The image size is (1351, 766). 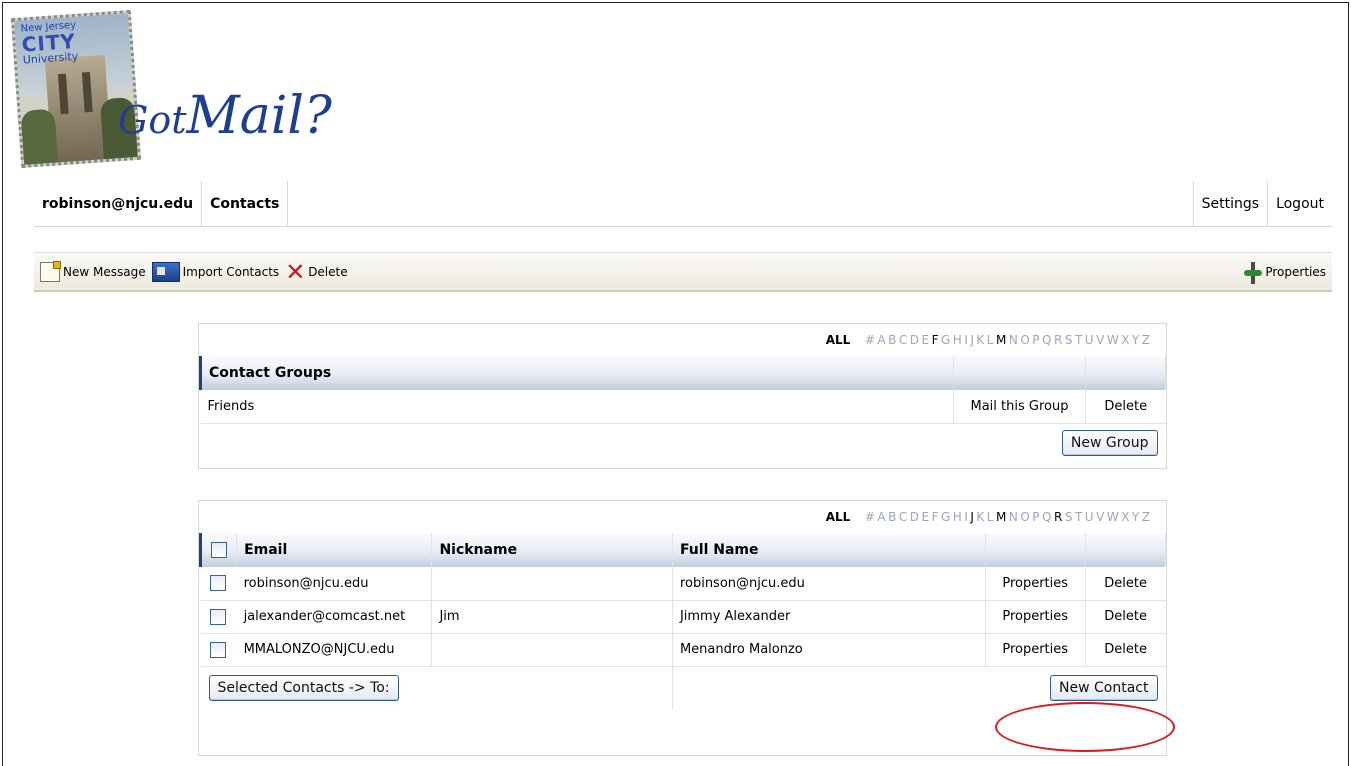 What do you see at coordinates (1229, 203) in the screenshot?
I see `nav-settings: Settings` at bounding box center [1229, 203].